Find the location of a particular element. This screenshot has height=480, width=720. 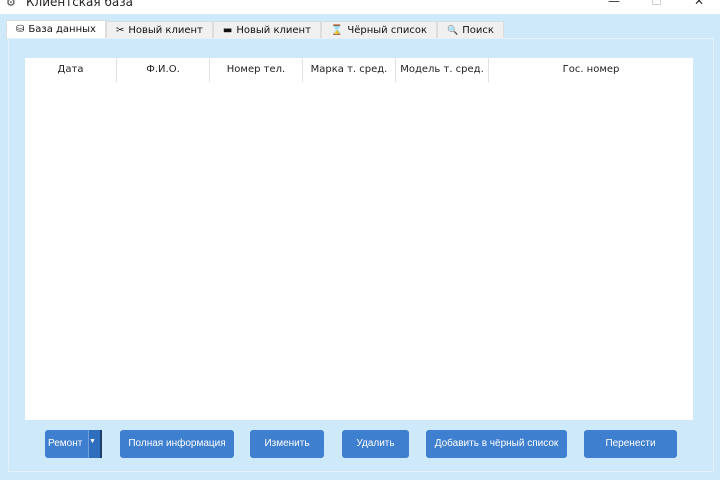

add-to-blacklist-button: Добавить в чёрный список is located at coordinates (496, 444).